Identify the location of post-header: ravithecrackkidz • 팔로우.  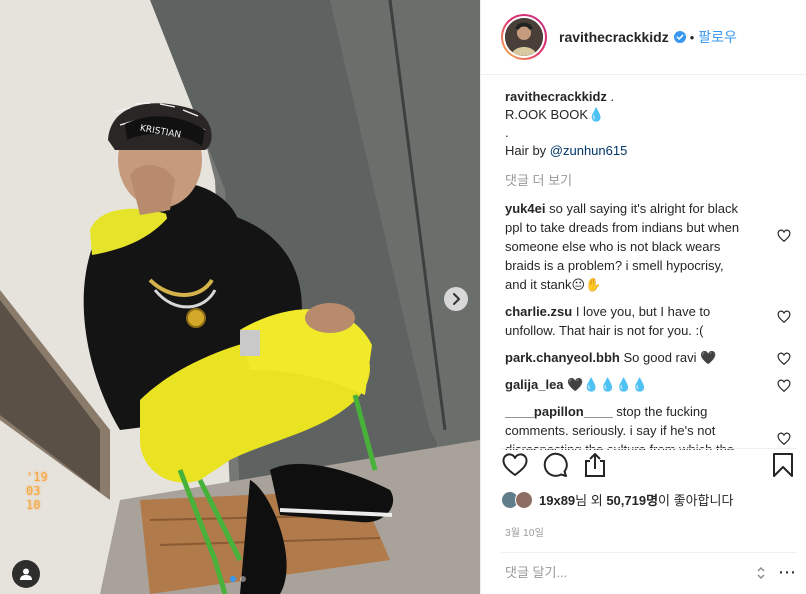
(643, 37).